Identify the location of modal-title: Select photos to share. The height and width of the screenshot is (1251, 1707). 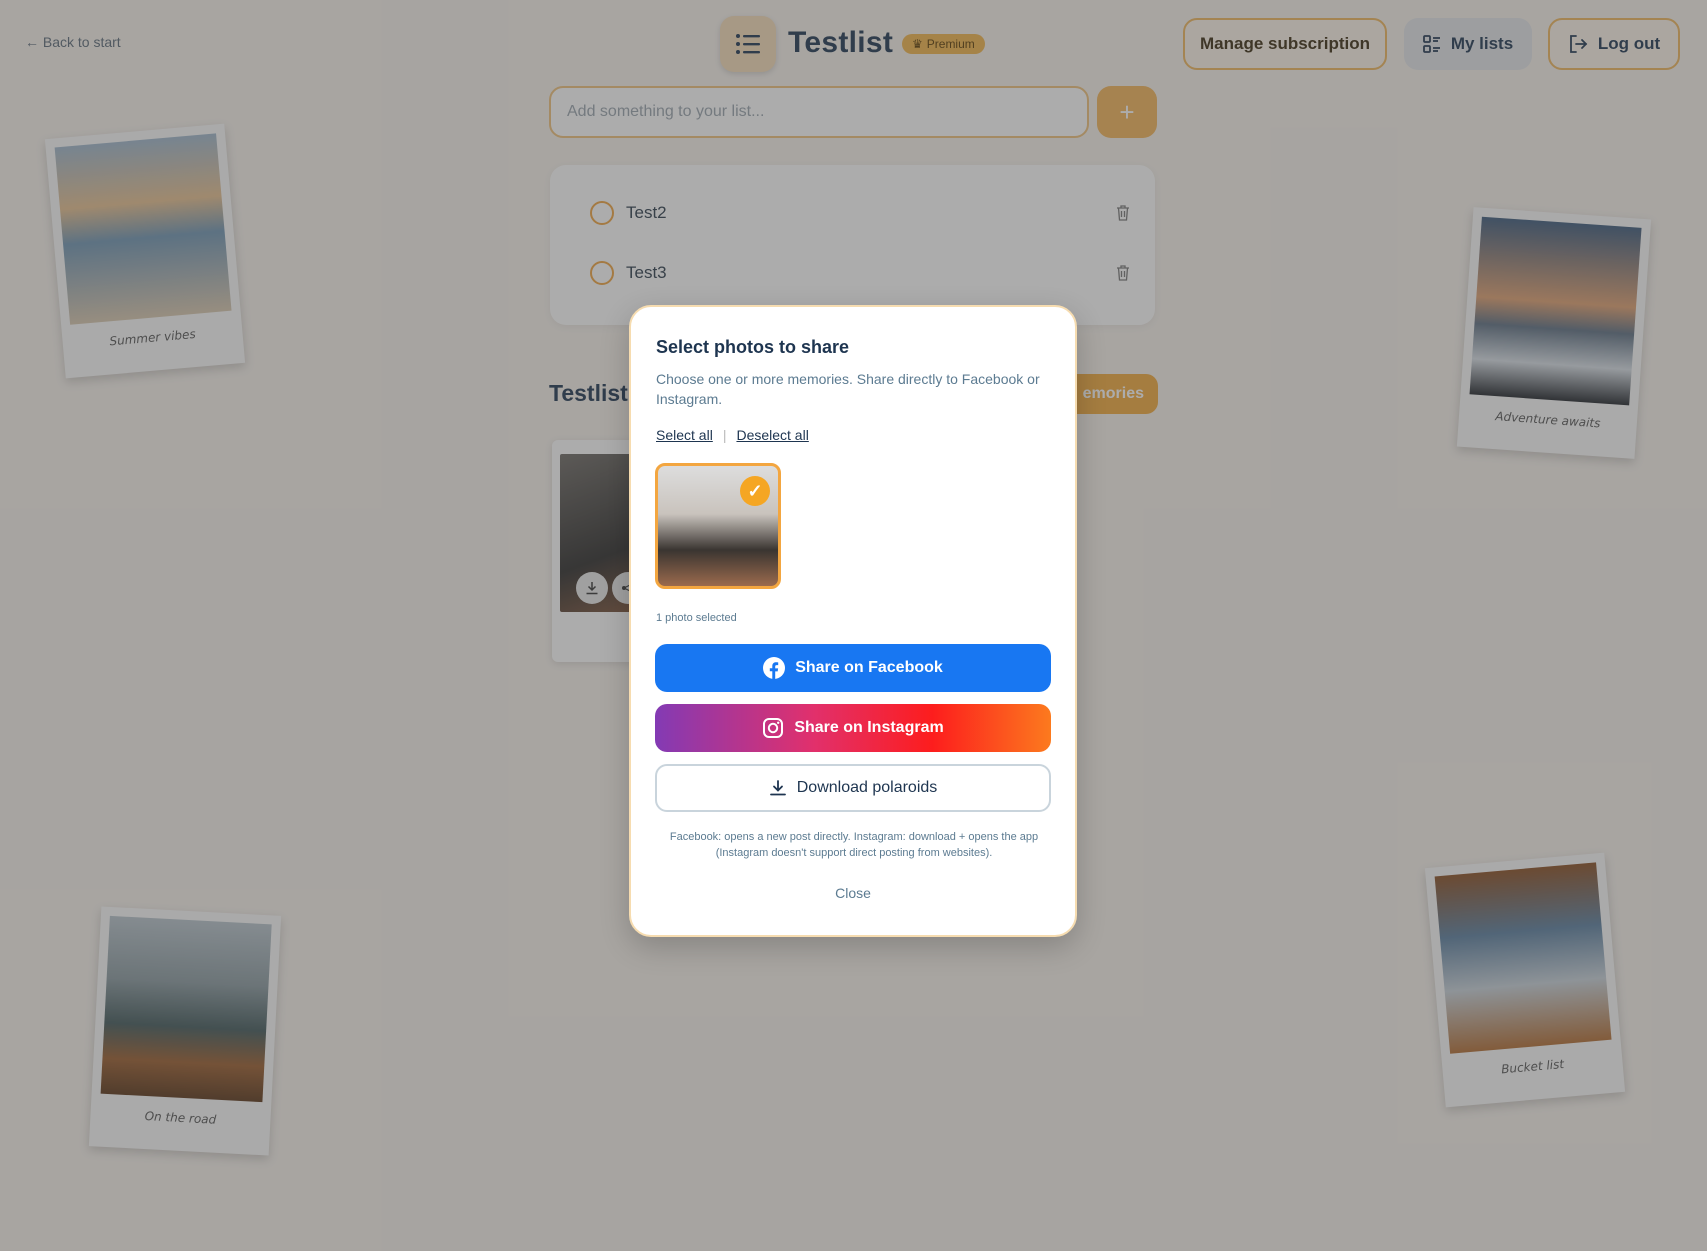
(753, 347).